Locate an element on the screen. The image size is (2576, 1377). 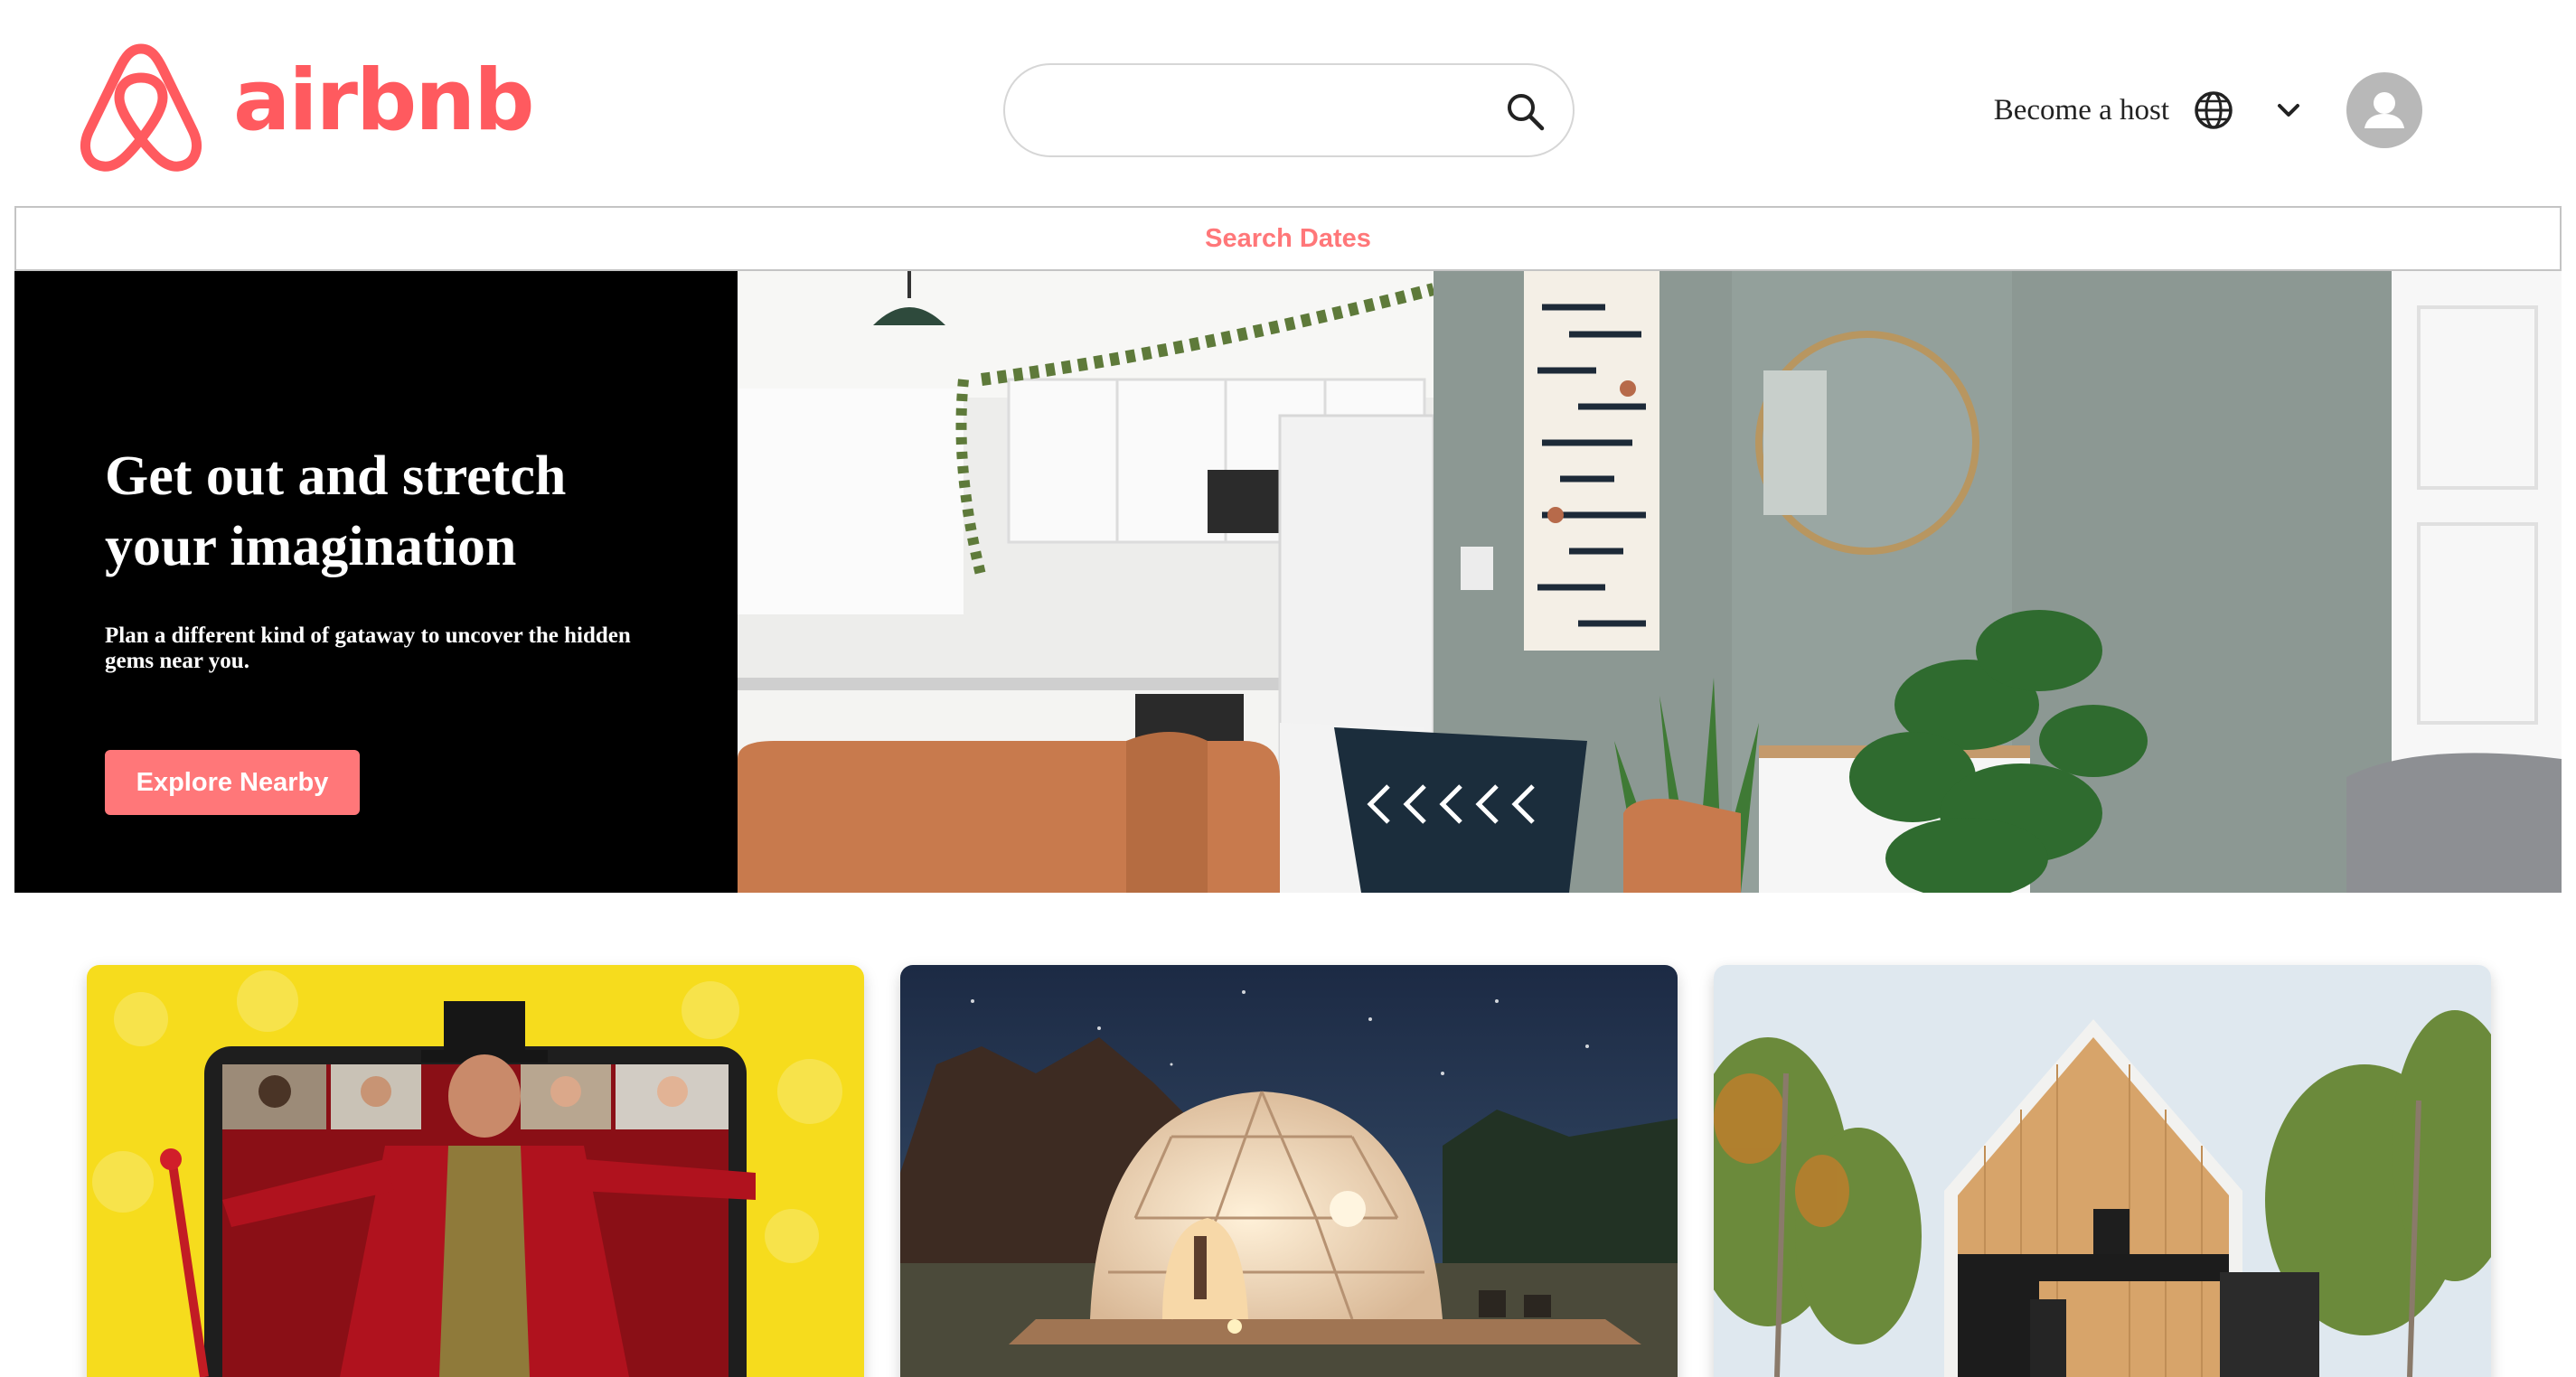
header: airbnb Become a host is located at coordinates (1288, 103).